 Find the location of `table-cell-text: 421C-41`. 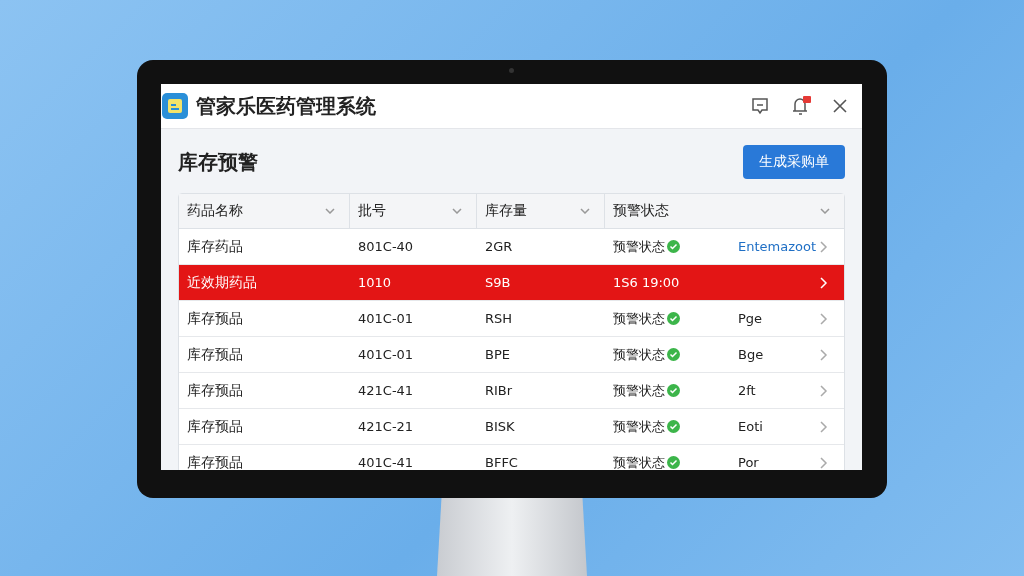

table-cell-text: 421C-41 is located at coordinates (386, 390).